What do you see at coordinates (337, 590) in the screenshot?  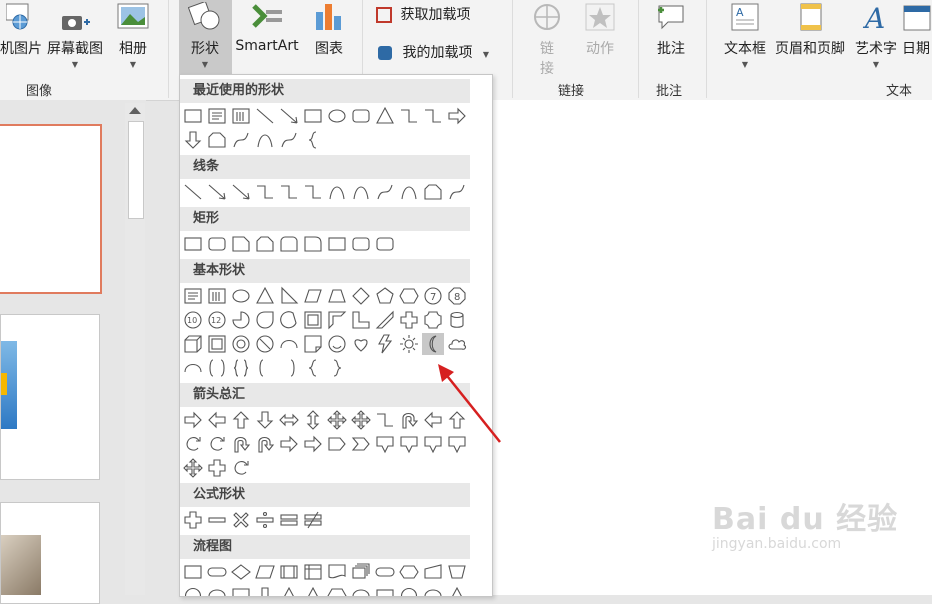 I see `shape-hexa-icon` at bounding box center [337, 590].